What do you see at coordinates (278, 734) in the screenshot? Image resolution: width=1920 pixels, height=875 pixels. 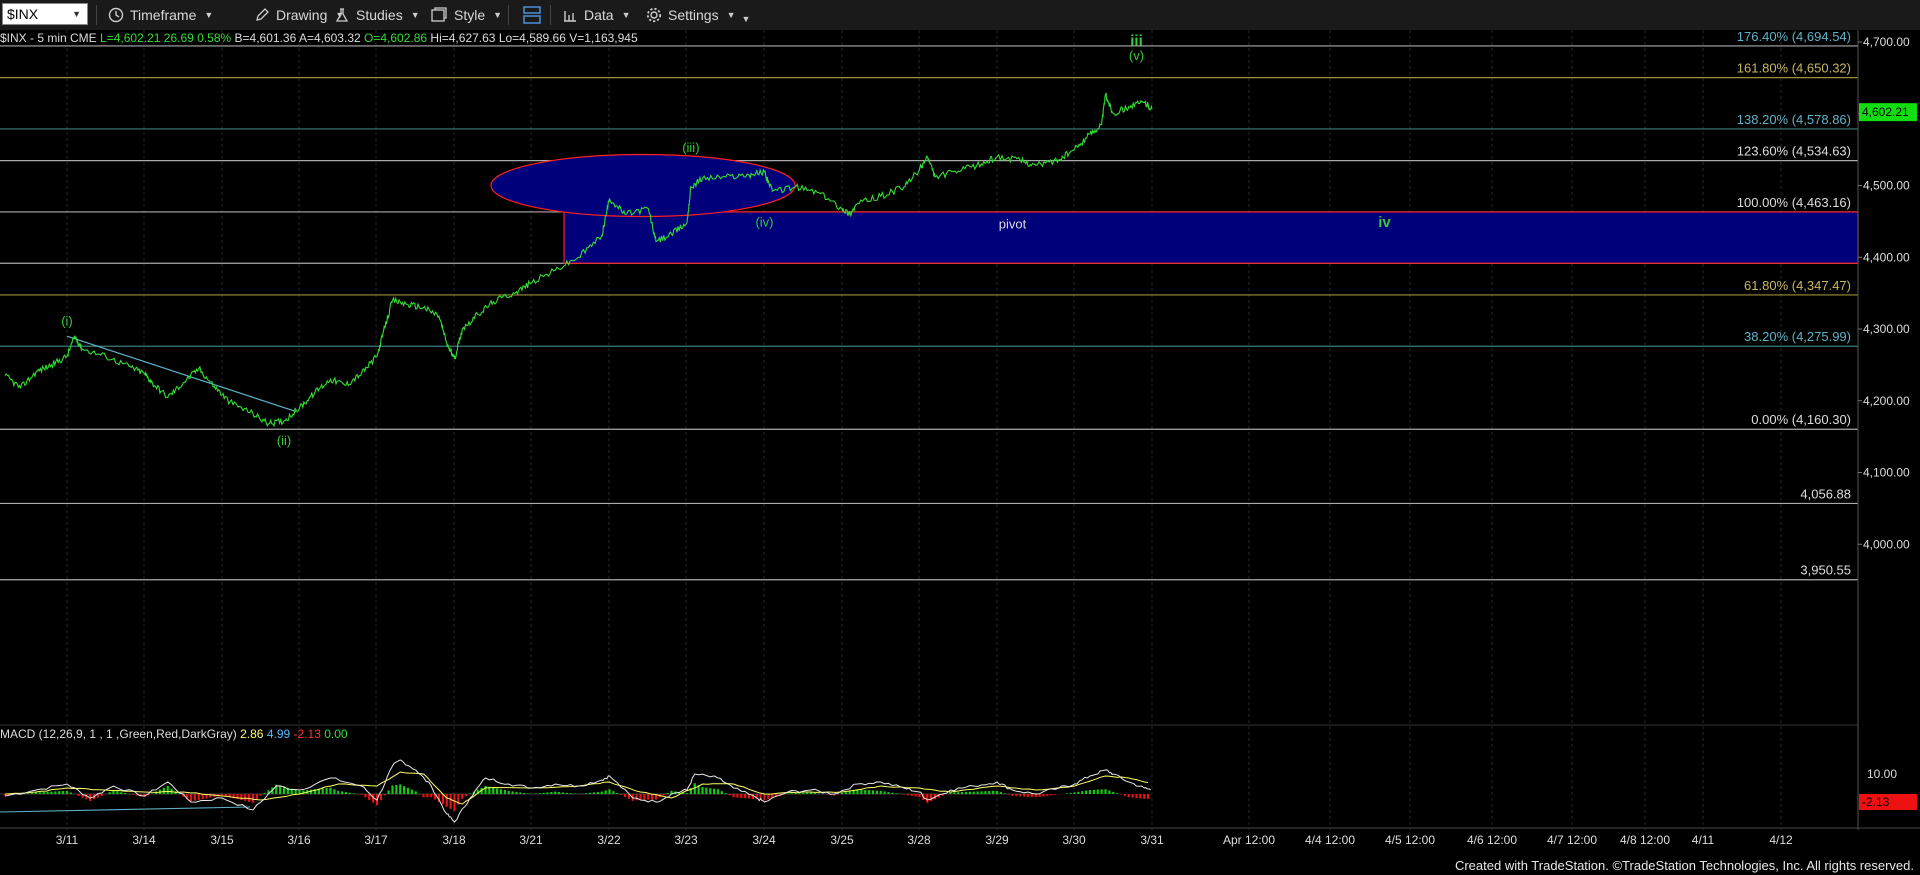 I see `macd-value-2: 4.99` at bounding box center [278, 734].